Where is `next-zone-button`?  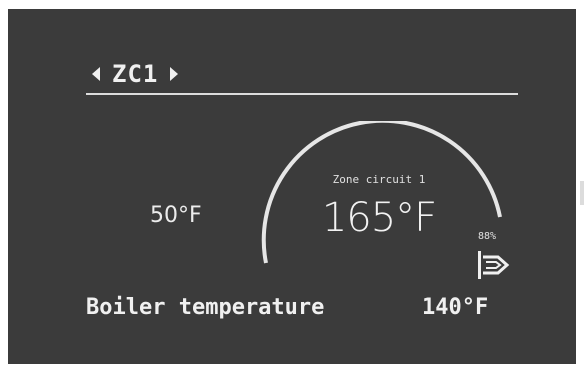
next-zone-button is located at coordinates (174, 74).